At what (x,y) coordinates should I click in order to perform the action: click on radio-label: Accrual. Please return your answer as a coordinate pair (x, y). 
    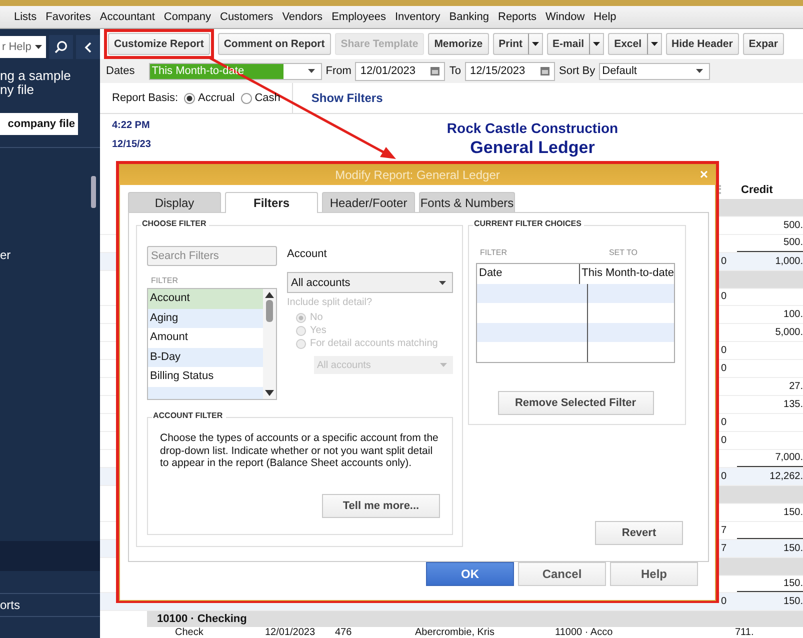
    Looking at the image, I should click on (216, 98).